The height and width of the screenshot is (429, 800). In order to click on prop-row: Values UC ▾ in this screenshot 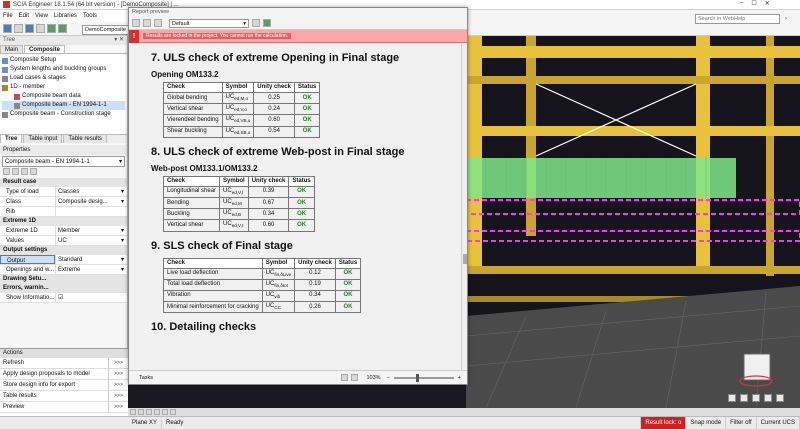, I will do `click(63, 241)`.